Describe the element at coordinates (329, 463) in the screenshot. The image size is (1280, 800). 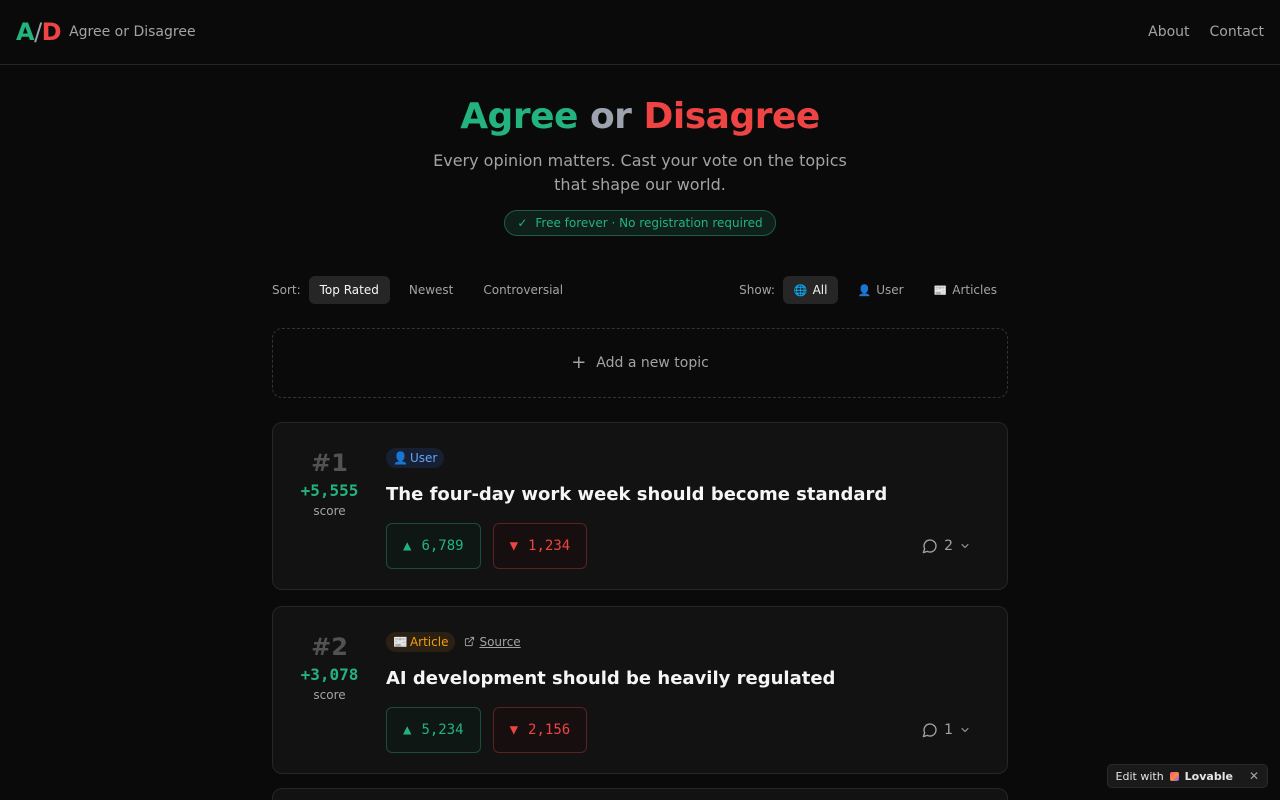
I see `rank-number: #1` at that location.